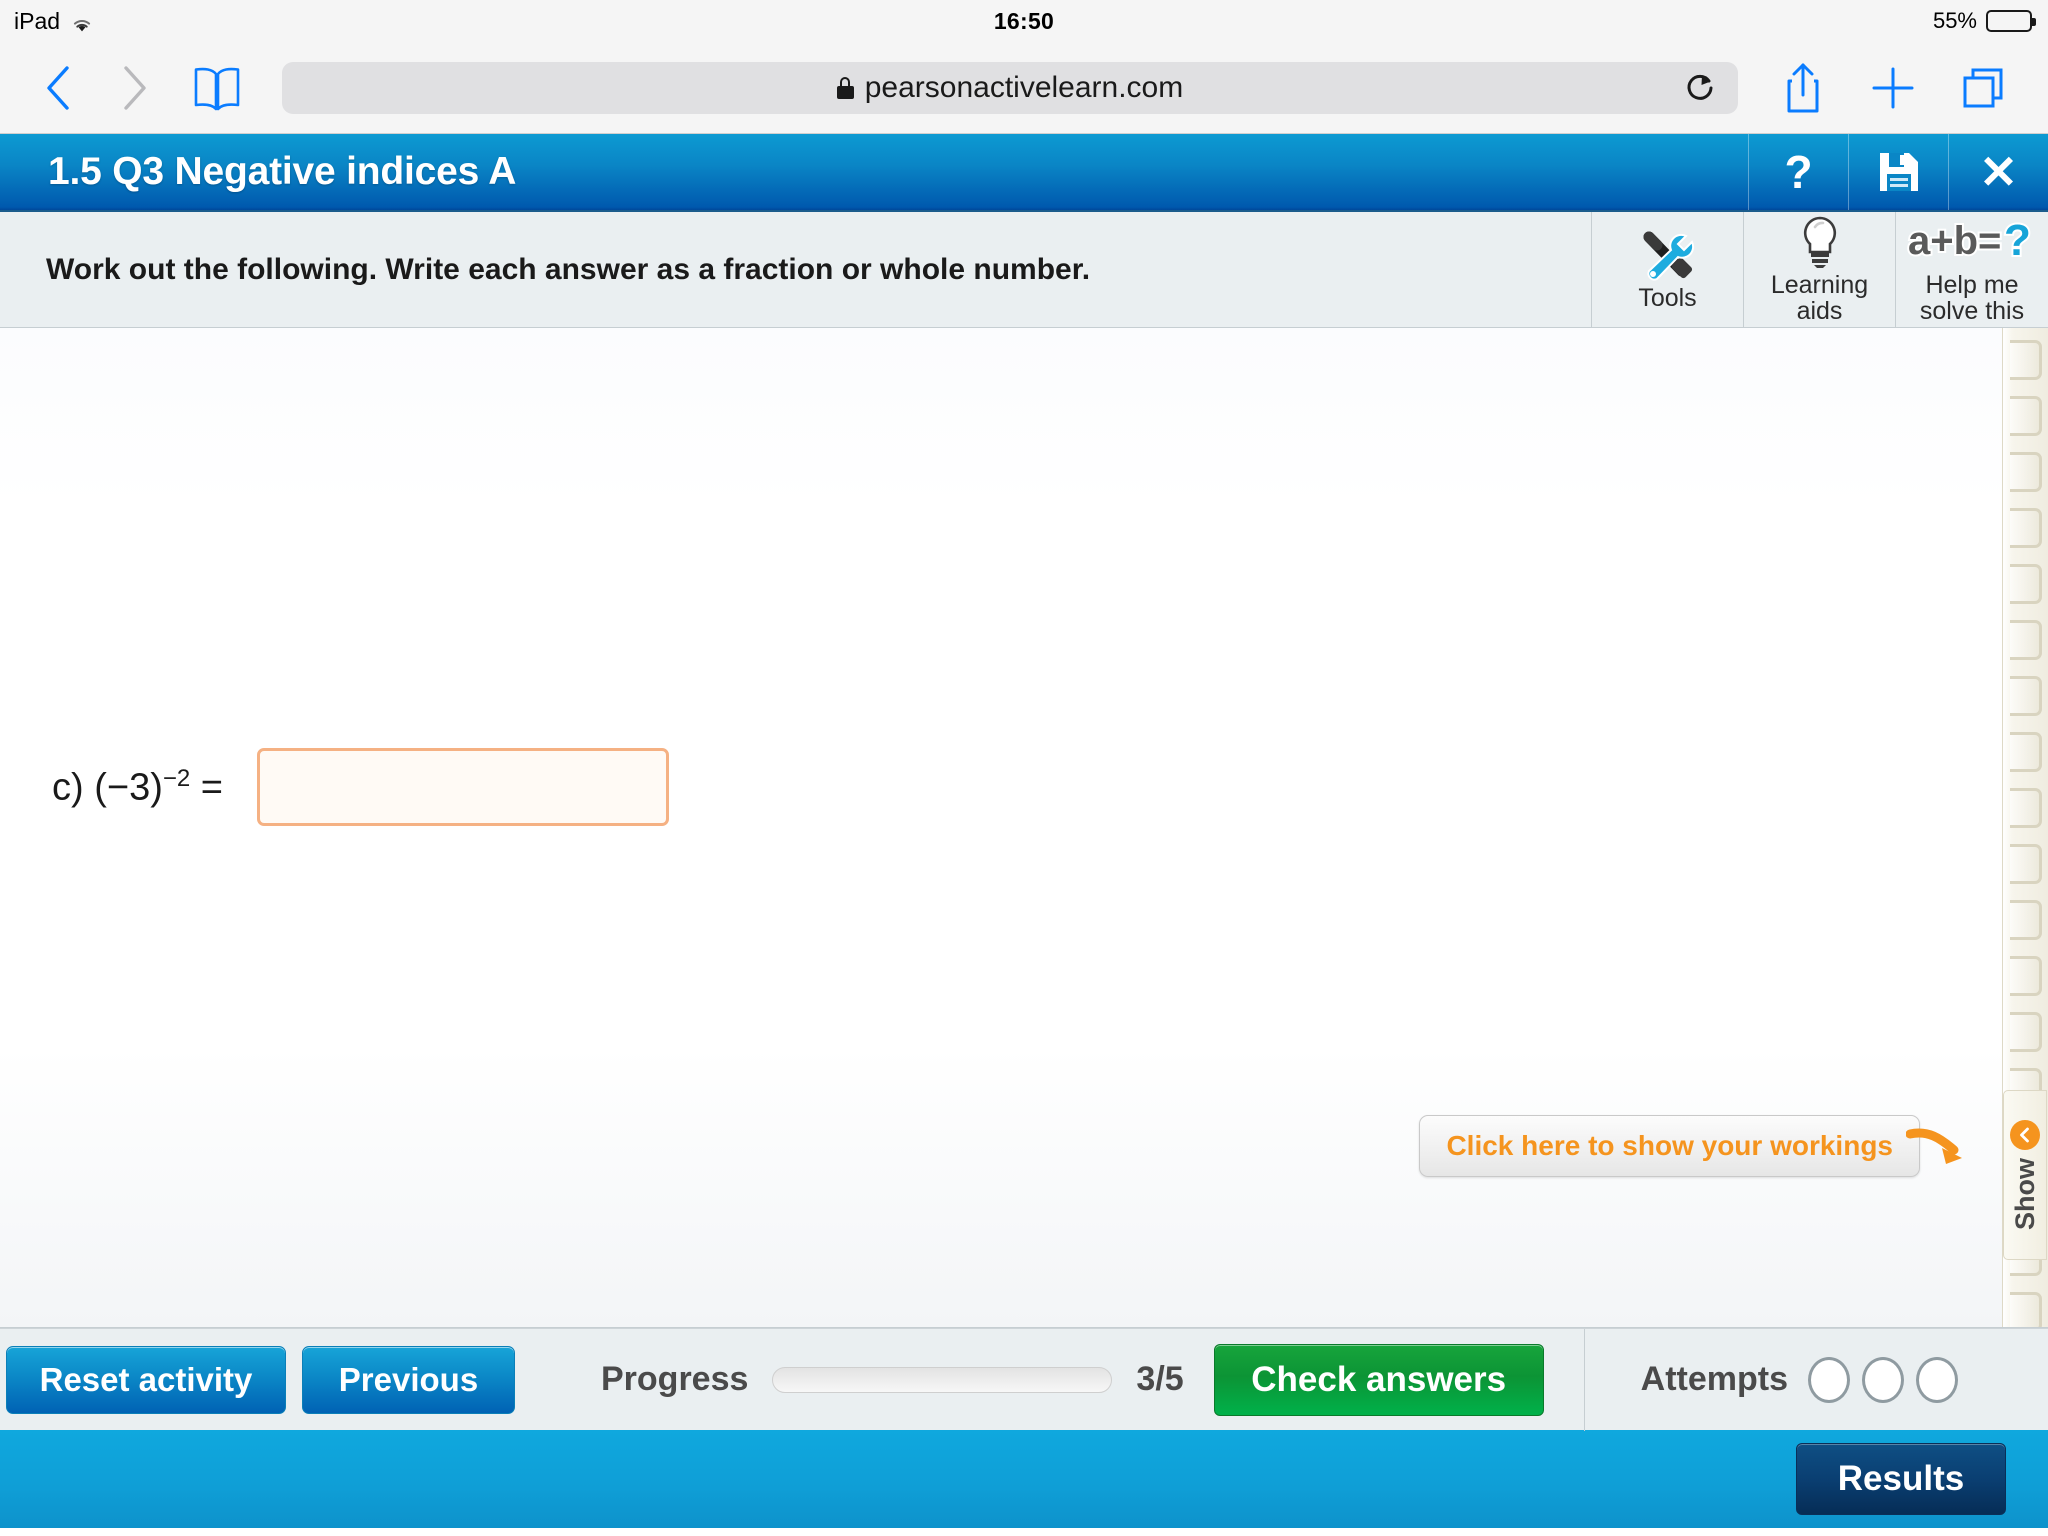 The height and width of the screenshot is (1536, 2048). I want to click on book-icon, so click(217, 88).